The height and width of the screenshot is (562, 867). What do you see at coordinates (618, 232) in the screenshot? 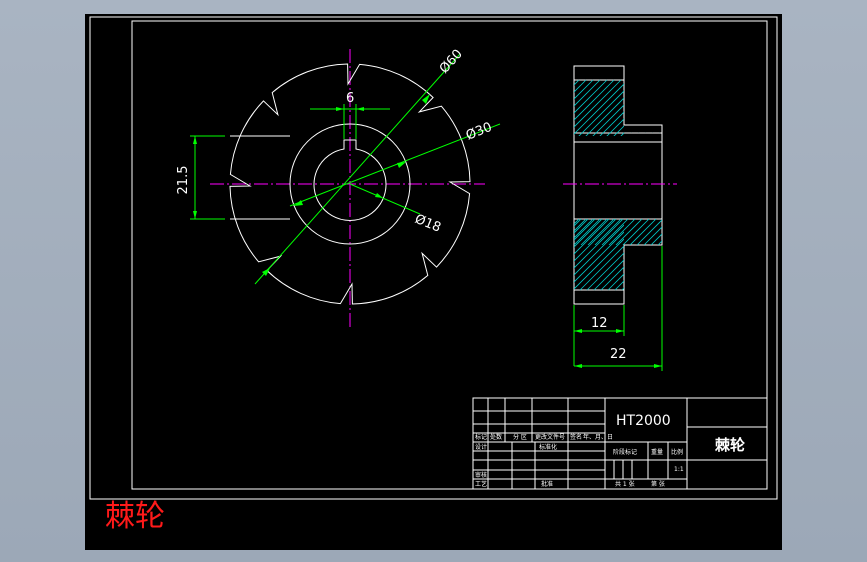
I see `section-hatching-bottom-flange` at bounding box center [618, 232].